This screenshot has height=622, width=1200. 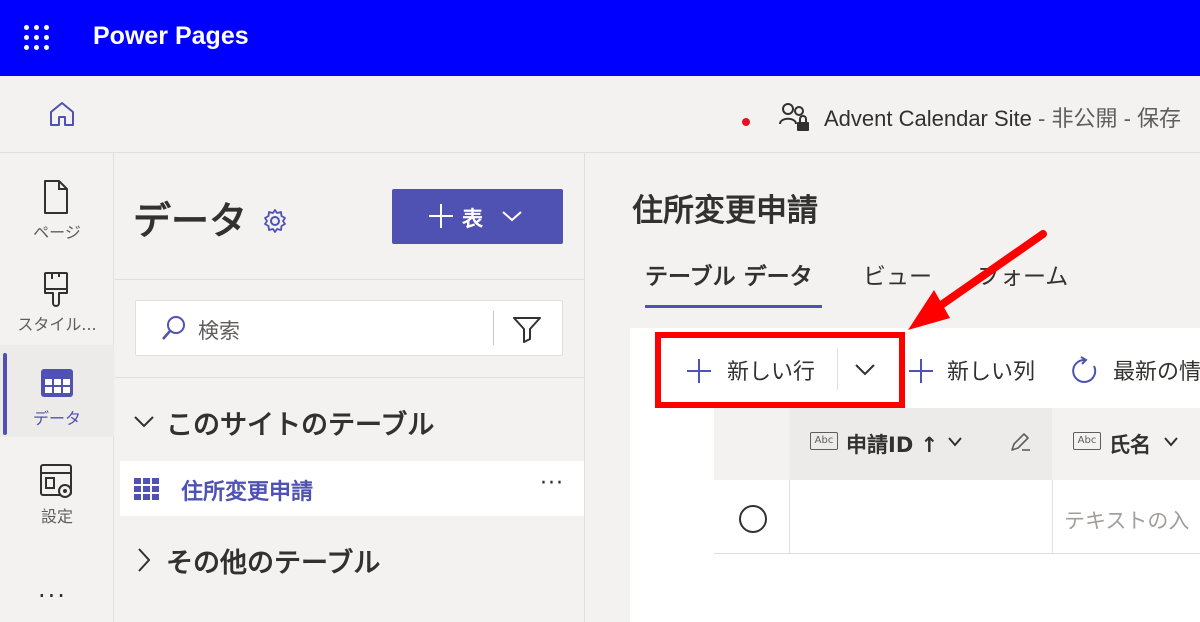 What do you see at coordinates (352, 488) in the screenshot?
I see `table-list-item: 住所変更申請 ···` at bounding box center [352, 488].